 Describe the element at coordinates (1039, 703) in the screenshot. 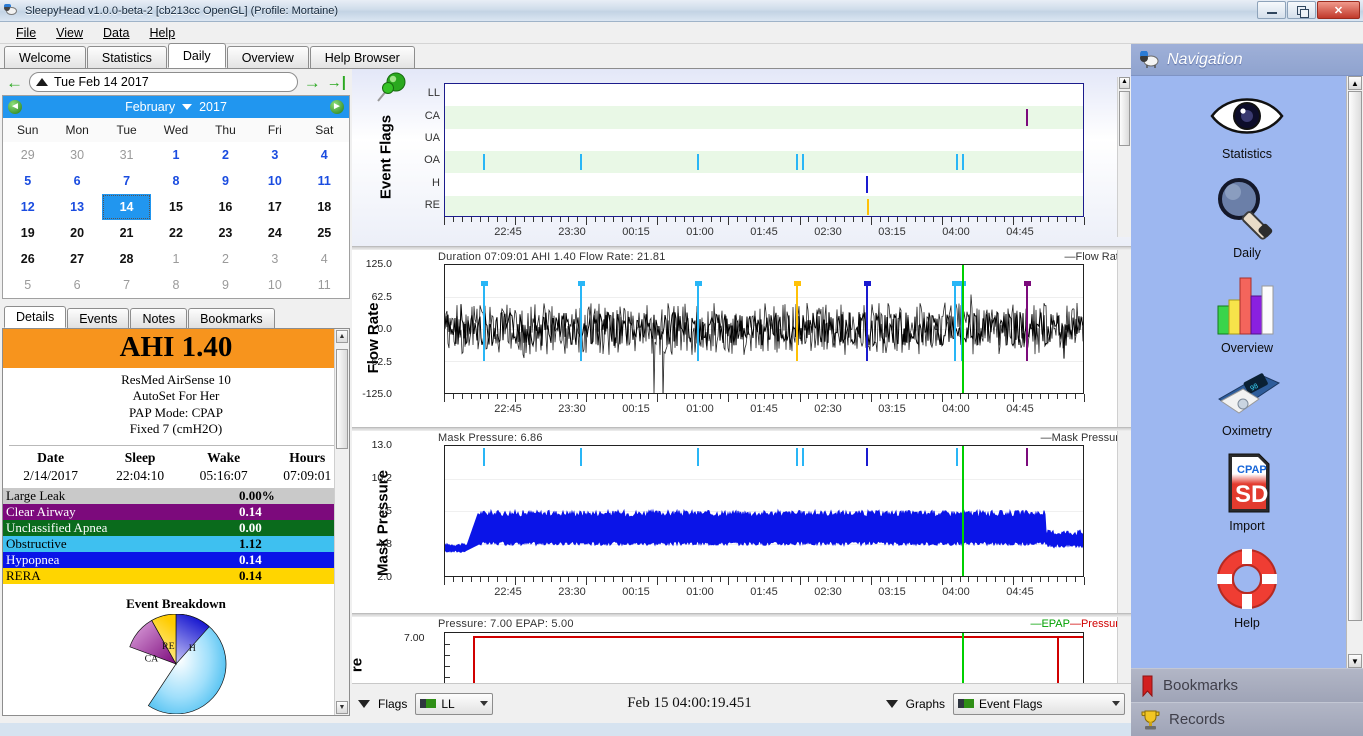

I see `graphs-combo: Event Flags` at that location.